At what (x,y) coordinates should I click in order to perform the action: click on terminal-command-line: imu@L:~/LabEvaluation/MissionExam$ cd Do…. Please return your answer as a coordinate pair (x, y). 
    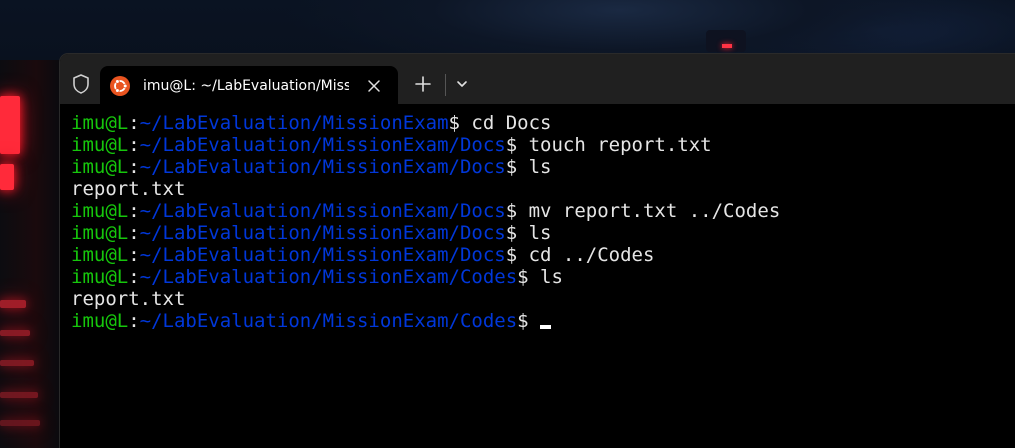
    Looking at the image, I should click on (425, 123).